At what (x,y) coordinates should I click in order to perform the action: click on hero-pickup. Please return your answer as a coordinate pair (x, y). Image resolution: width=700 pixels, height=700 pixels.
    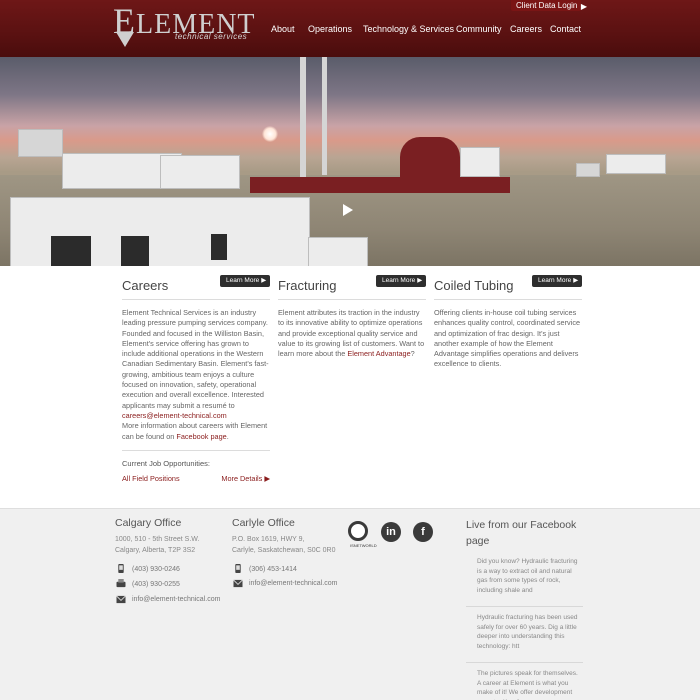
    Looking at the image, I should click on (588, 170).